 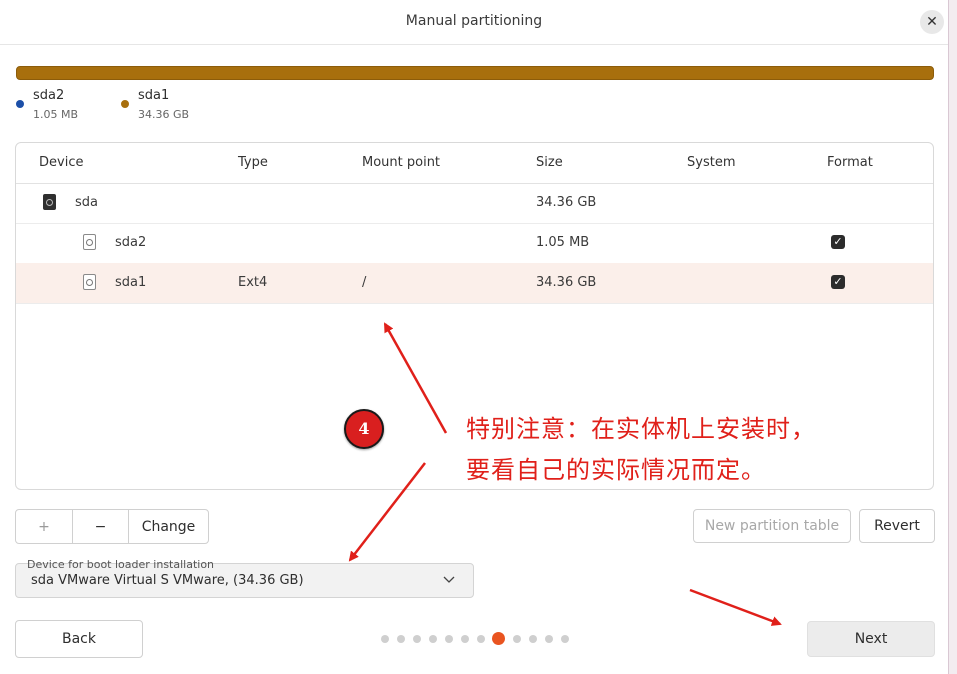 I want to click on title-bar: Manual partitioning ✕, so click(x=474, y=22).